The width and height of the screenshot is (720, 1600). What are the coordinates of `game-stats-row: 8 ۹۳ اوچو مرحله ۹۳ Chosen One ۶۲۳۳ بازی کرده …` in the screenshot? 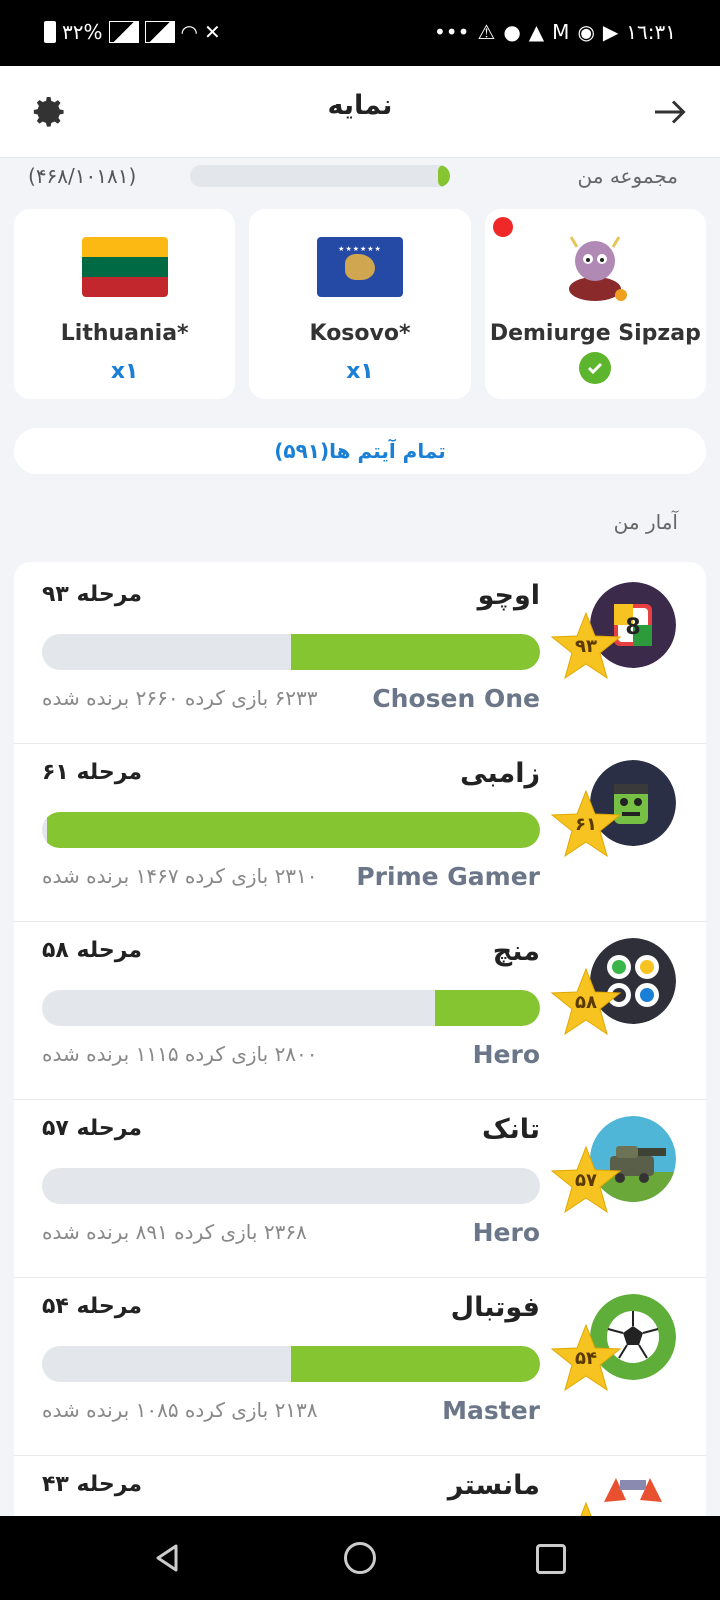 It's located at (360, 653).